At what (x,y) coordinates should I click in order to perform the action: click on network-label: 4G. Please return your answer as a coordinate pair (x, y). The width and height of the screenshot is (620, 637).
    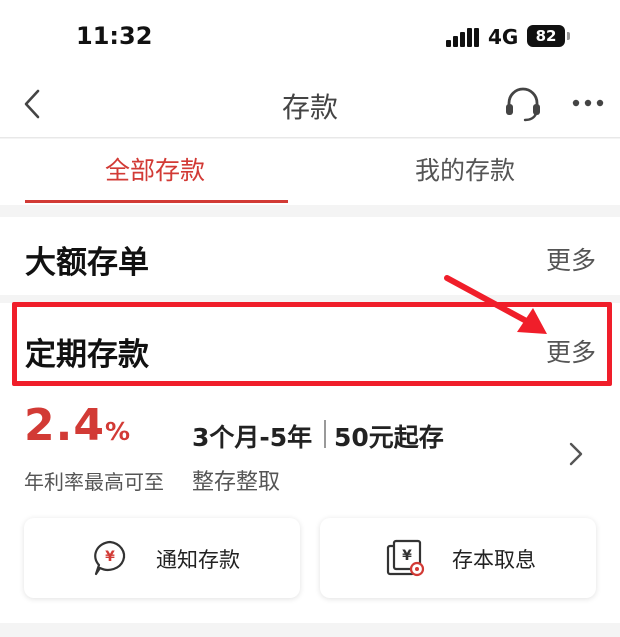
    Looking at the image, I should click on (503, 37).